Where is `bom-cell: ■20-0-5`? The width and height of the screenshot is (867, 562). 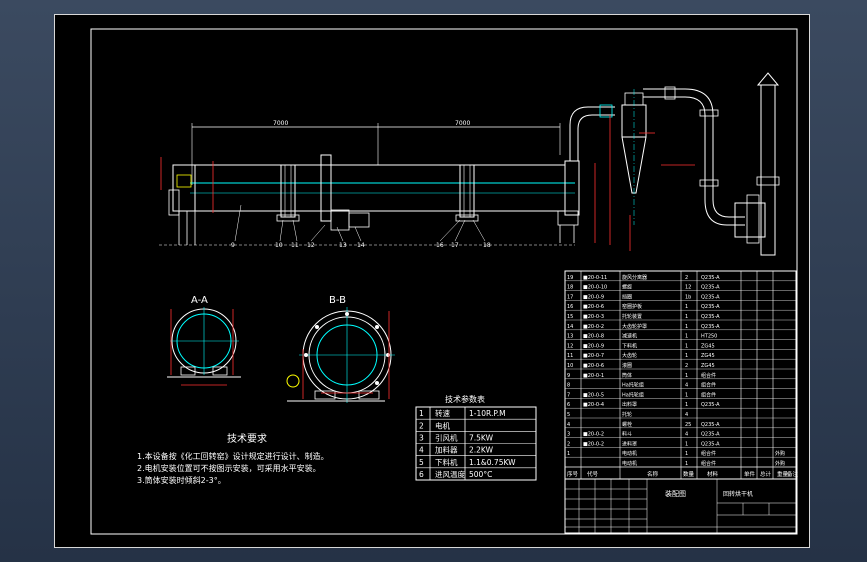
bom-cell: ■20-0-5 is located at coordinates (593, 395).